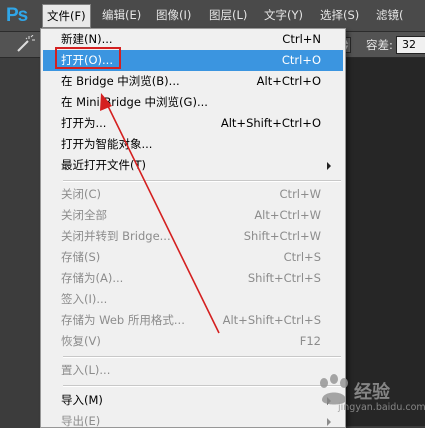 This screenshot has height=428, width=425. I want to click on baidu-jingyan-watermark: 经验 jingyan.baidu.com, so click(368, 397).